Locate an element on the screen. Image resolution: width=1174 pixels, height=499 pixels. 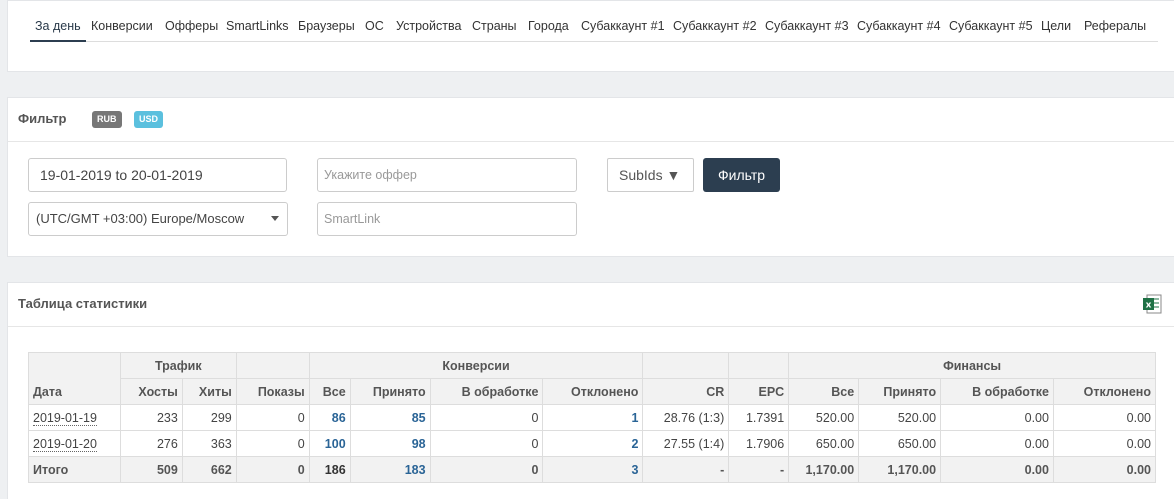
tab-goals: Цели is located at coordinates (1056, 26).